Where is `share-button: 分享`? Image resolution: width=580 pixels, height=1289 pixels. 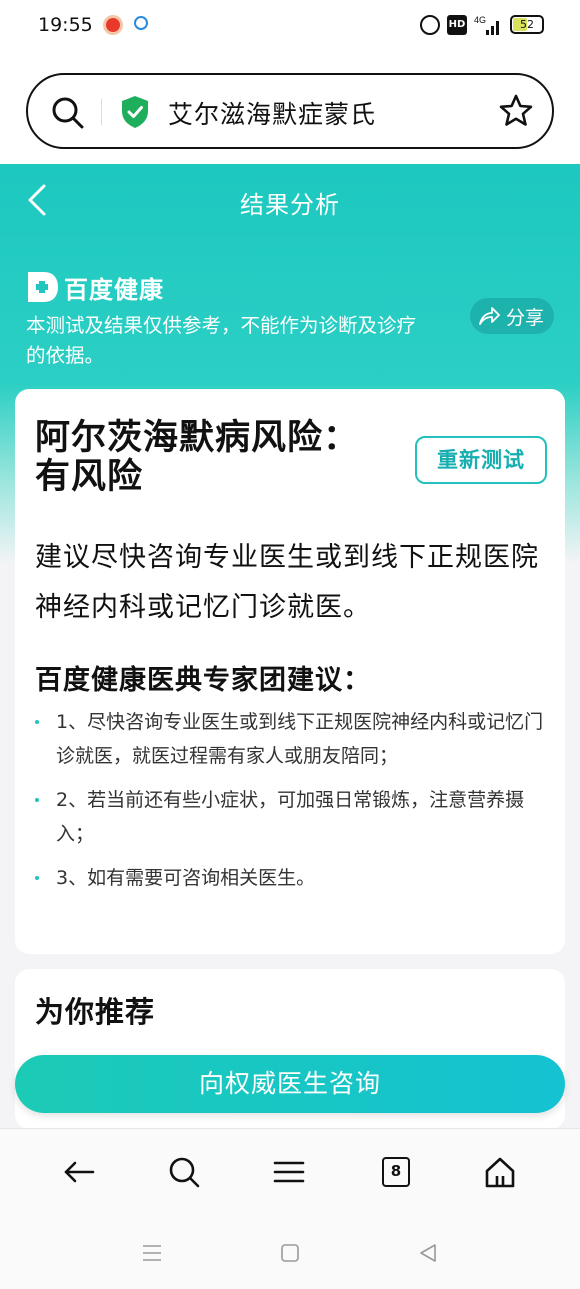 share-button: 分享 is located at coordinates (512, 316).